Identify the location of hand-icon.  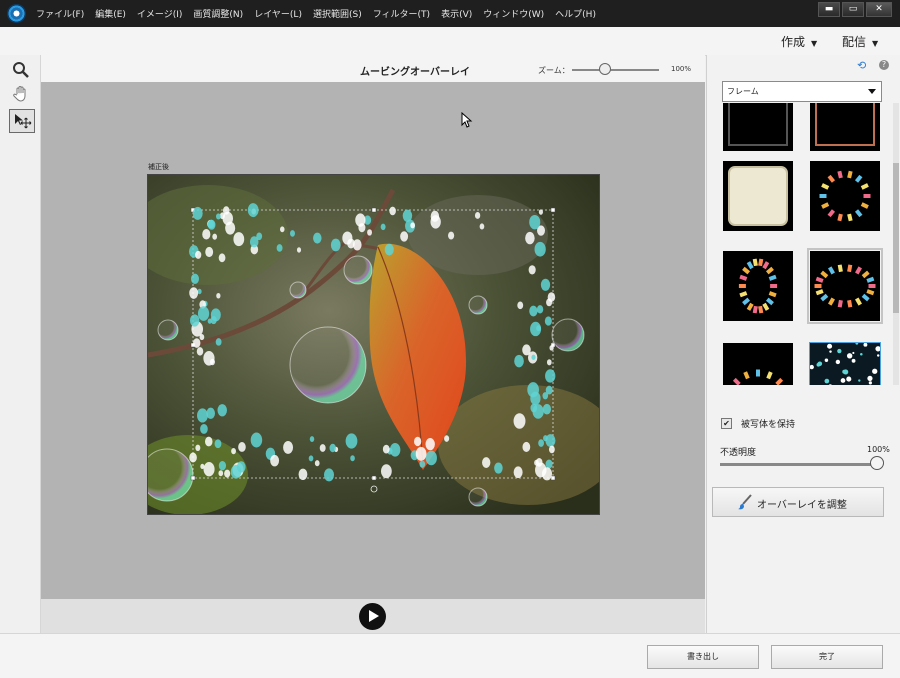
(19, 94).